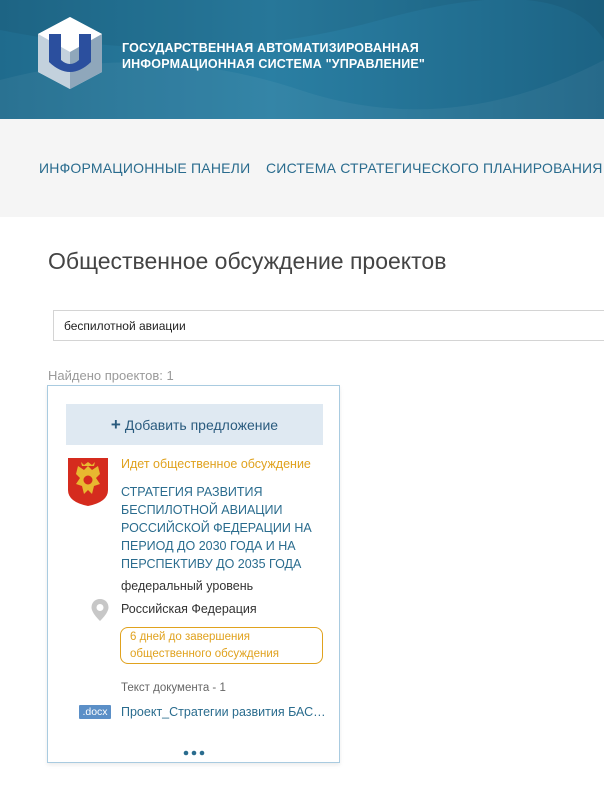  Describe the element at coordinates (274, 64) in the screenshot. I see `system-title-line-2: ИНФОРМАЦИОННАЯ СИСТЕМА "УПРАВЛЕНИЕ"` at that location.